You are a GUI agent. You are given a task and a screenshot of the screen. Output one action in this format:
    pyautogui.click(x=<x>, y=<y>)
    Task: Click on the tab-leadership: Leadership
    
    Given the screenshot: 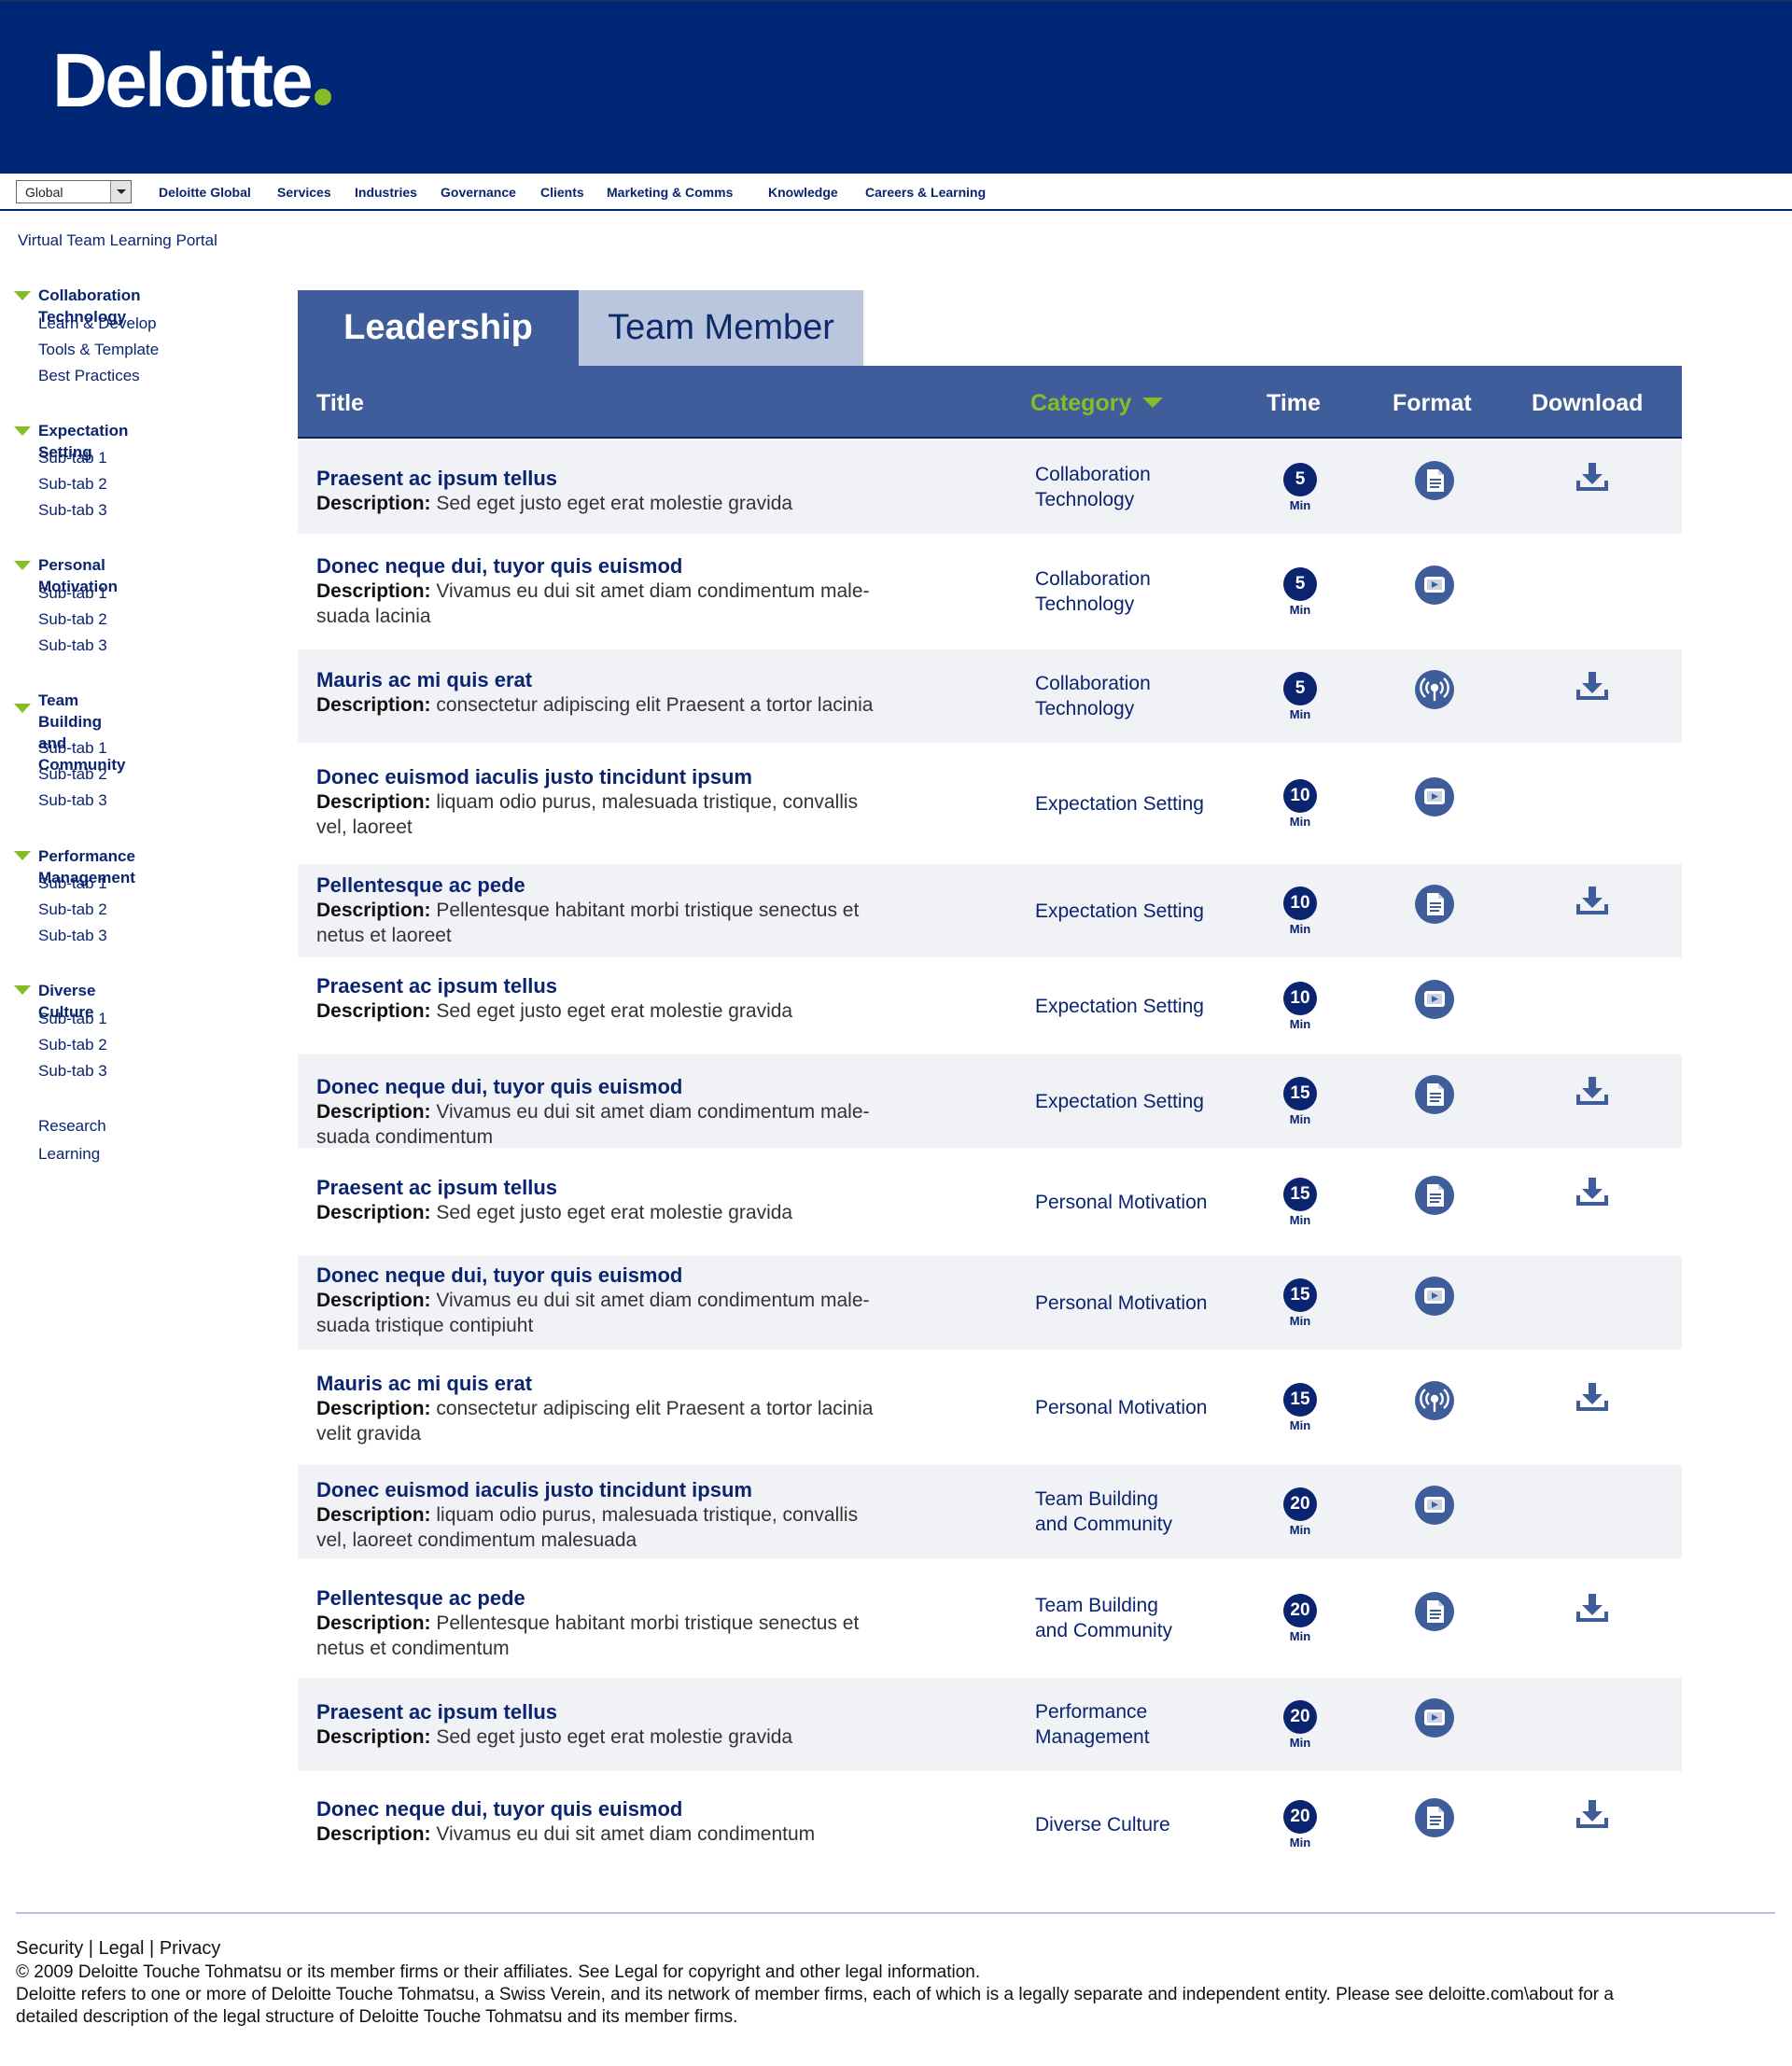 What is the action you would take?
    pyautogui.click(x=438, y=328)
    